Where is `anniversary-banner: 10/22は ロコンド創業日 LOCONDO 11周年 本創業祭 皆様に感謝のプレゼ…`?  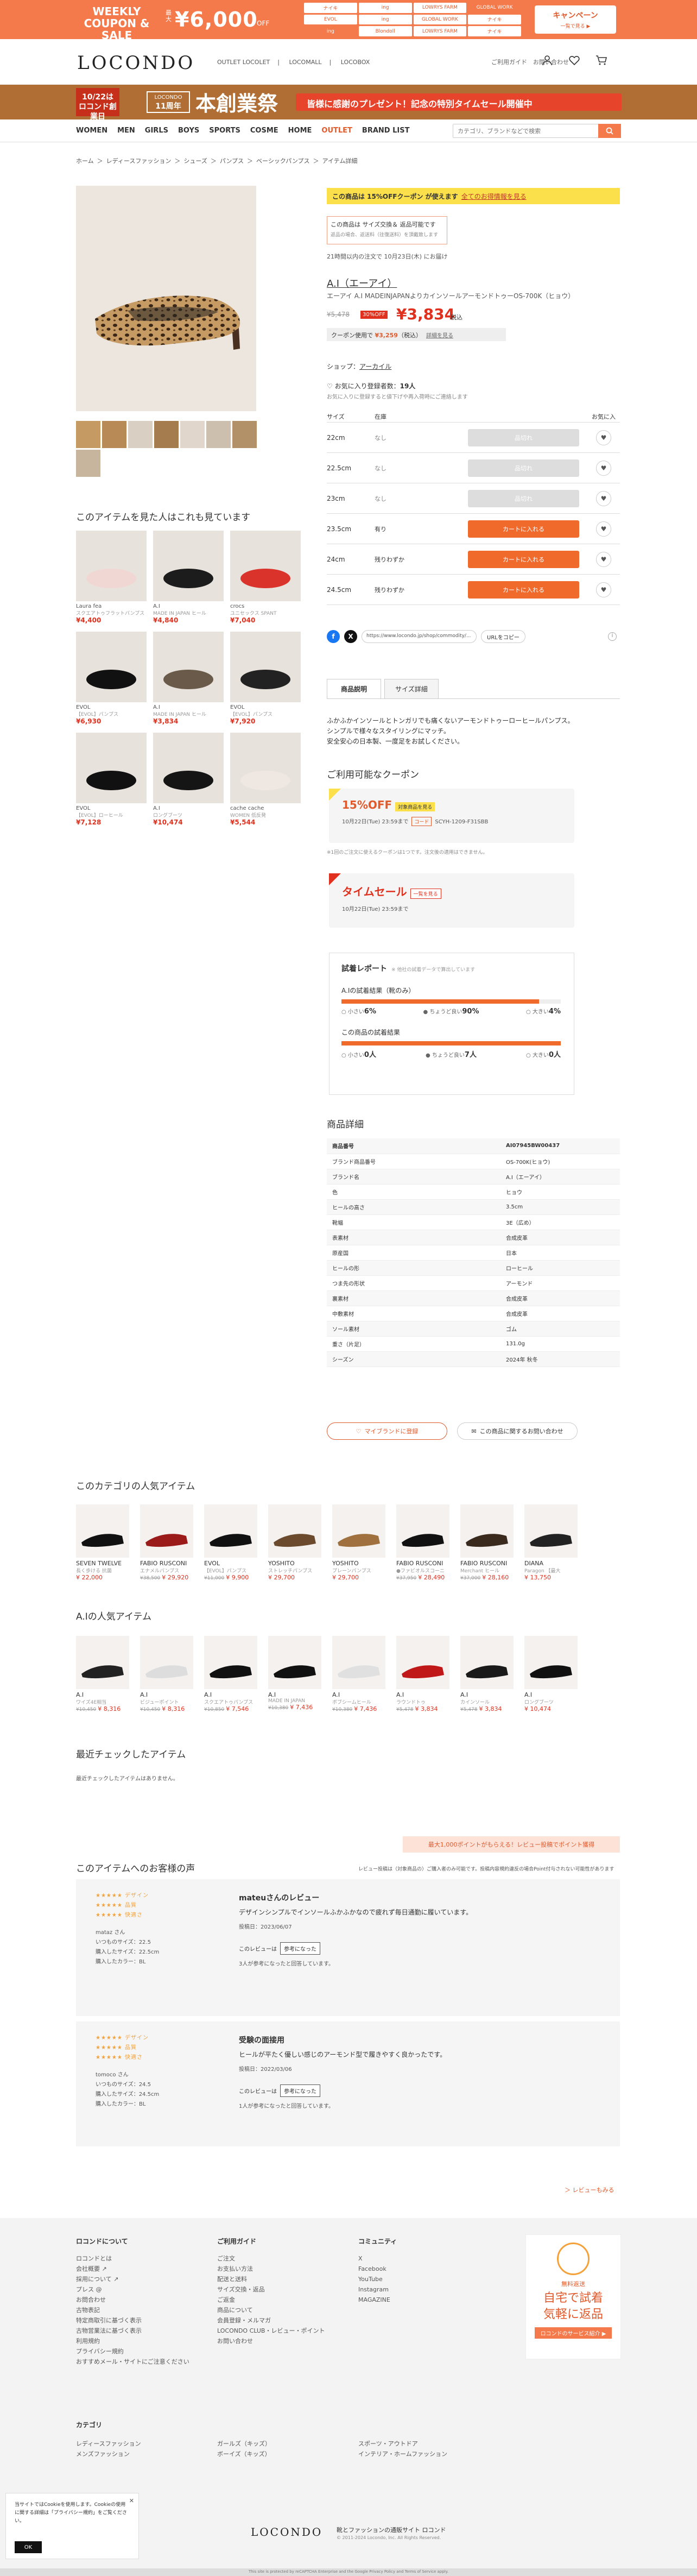
anniversary-banner: 10/22は ロコンド創業日 LOCONDO 11周年 本創業祭 皆様に感謝のプレゼ… is located at coordinates (348, 103).